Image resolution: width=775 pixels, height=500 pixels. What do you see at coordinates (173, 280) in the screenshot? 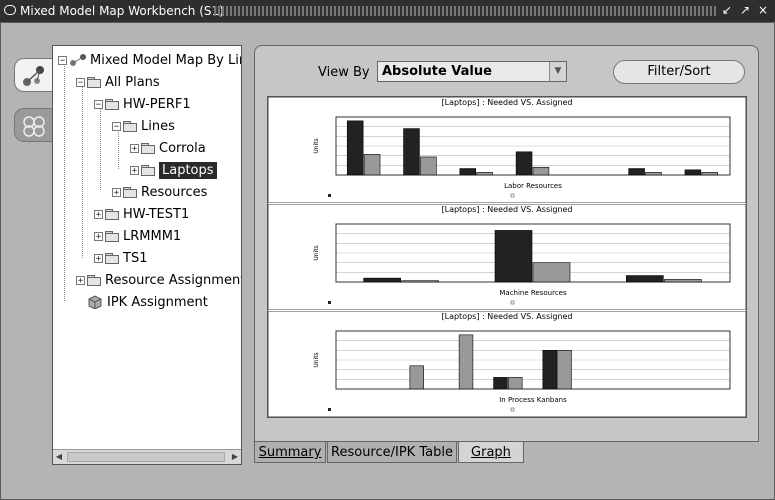
I see `tree-label: Resource Assignment` at bounding box center [173, 280].